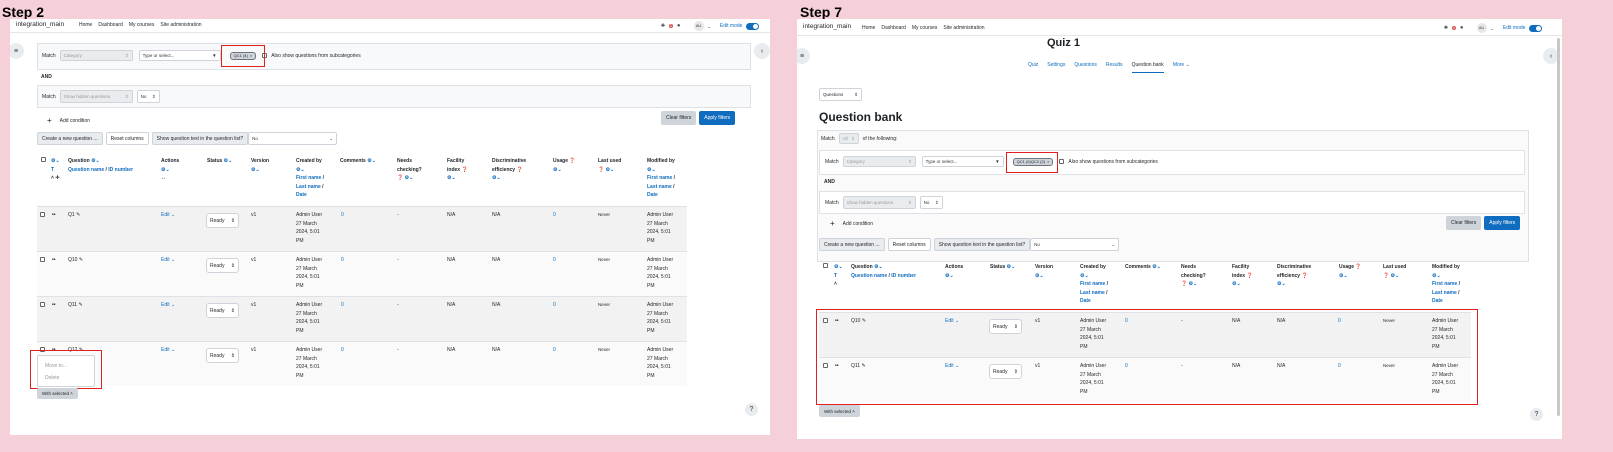 This screenshot has height=452, width=1613. What do you see at coordinates (848, 138) in the screenshot?
I see `match-all-select: All ⇕` at bounding box center [848, 138].